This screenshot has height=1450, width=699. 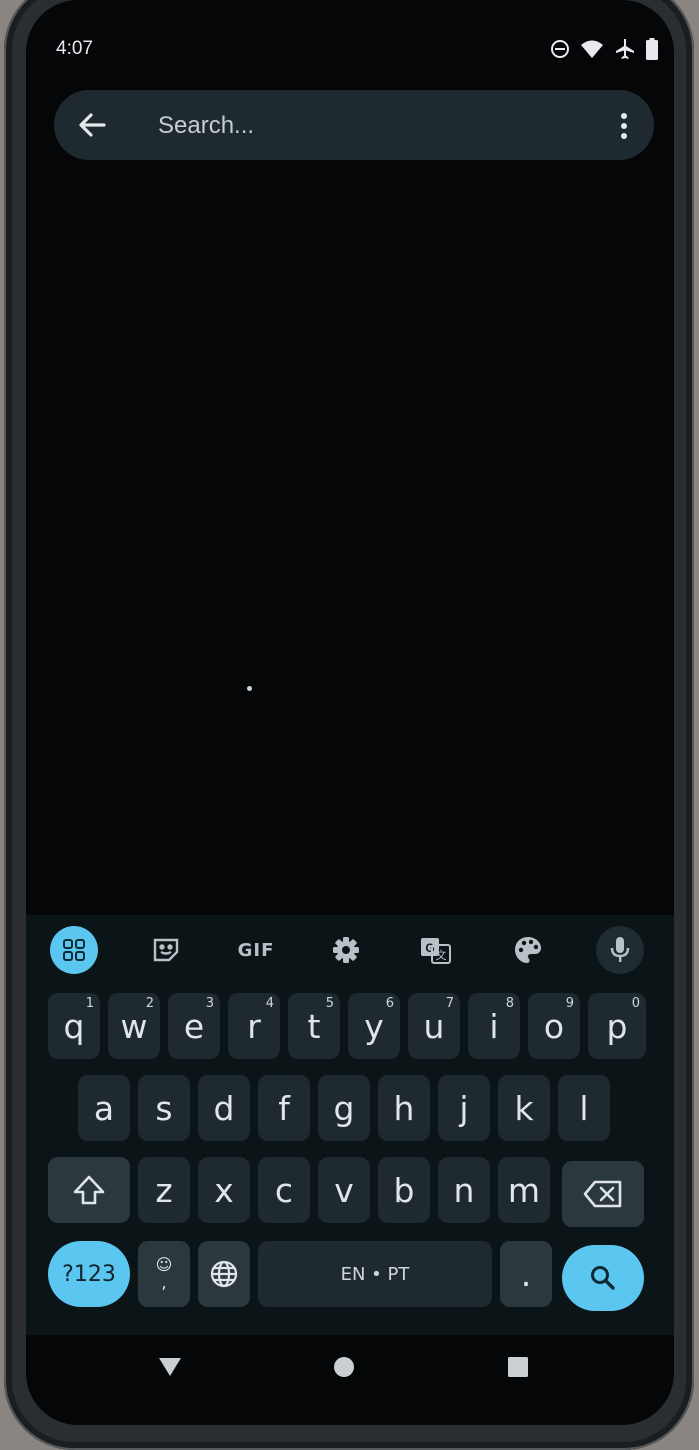 I want to click on period-key: ., so click(x=526, y=1274).